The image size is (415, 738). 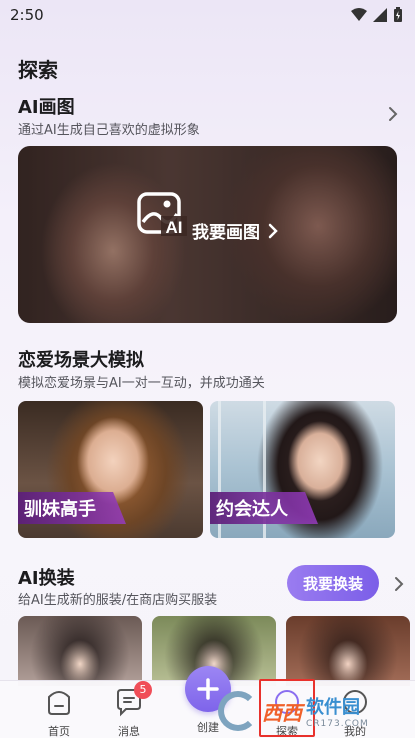 What do you see at coordinates (282, 712) in the screenshot?
I see `watermark-brand: 西西` at bounding box center [282, 712].